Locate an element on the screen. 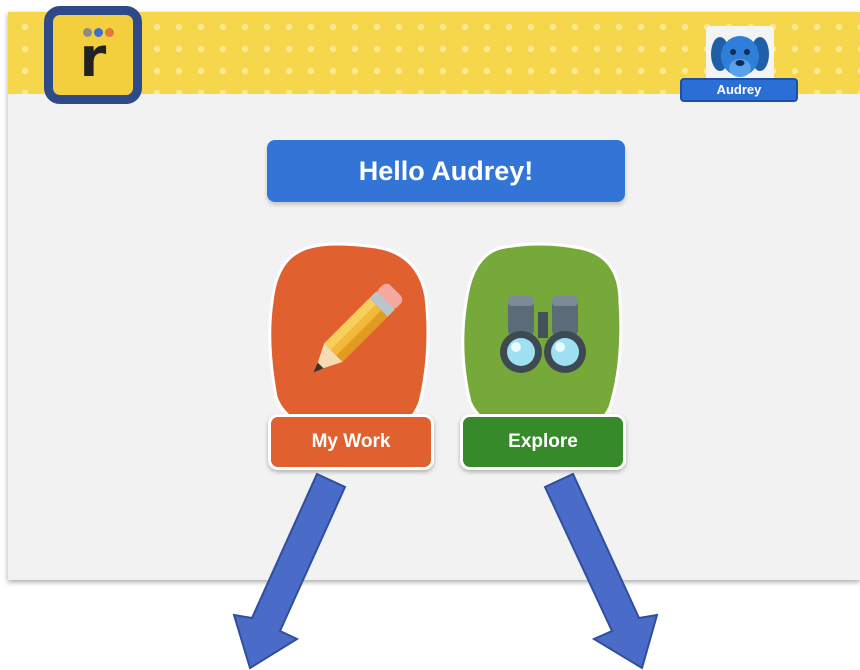  profile-avatar is located at coordinates (740, 55).